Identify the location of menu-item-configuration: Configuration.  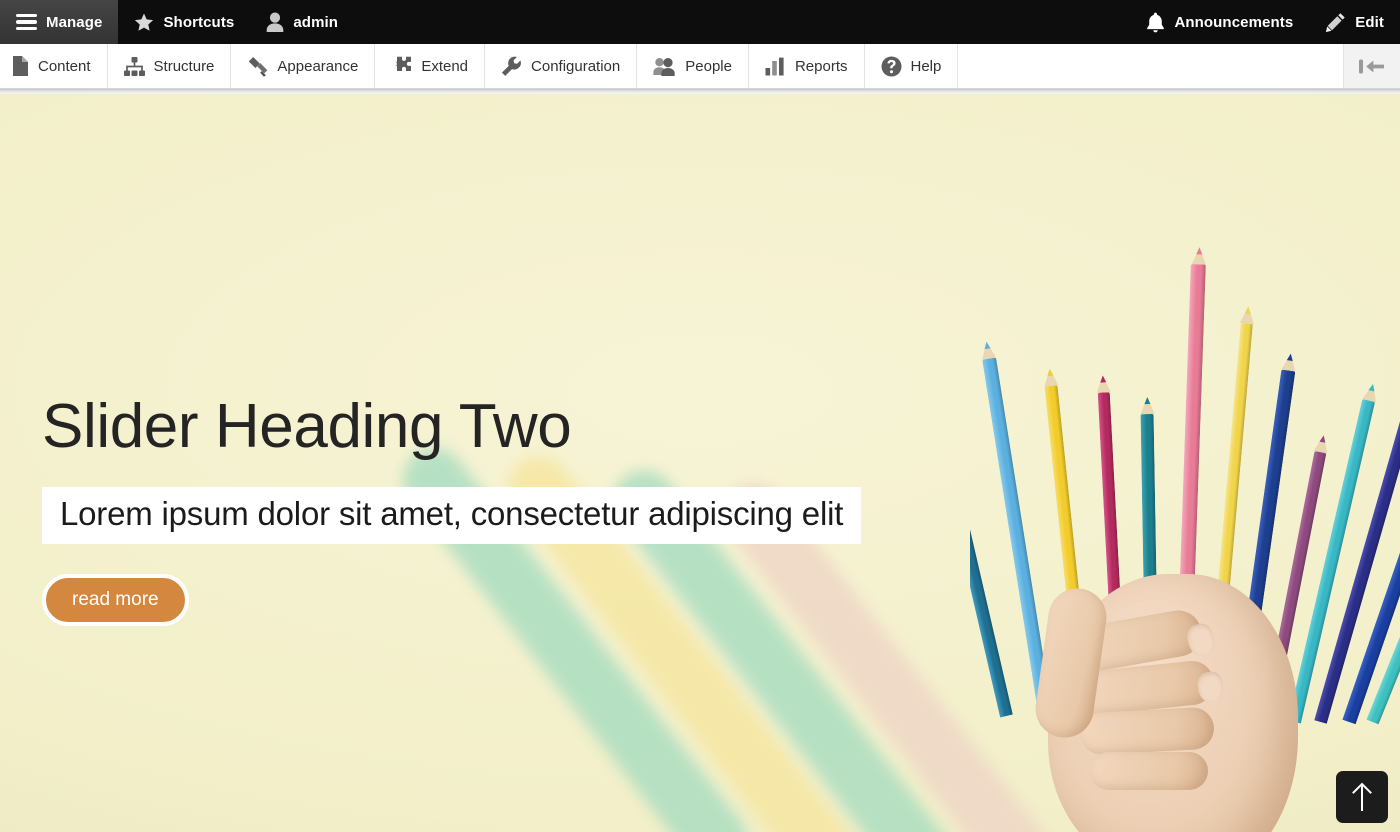
(561, 66).